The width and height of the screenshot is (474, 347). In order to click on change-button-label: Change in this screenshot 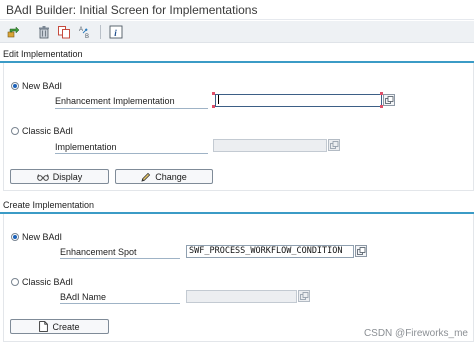, I will do `click(171, 176)`.